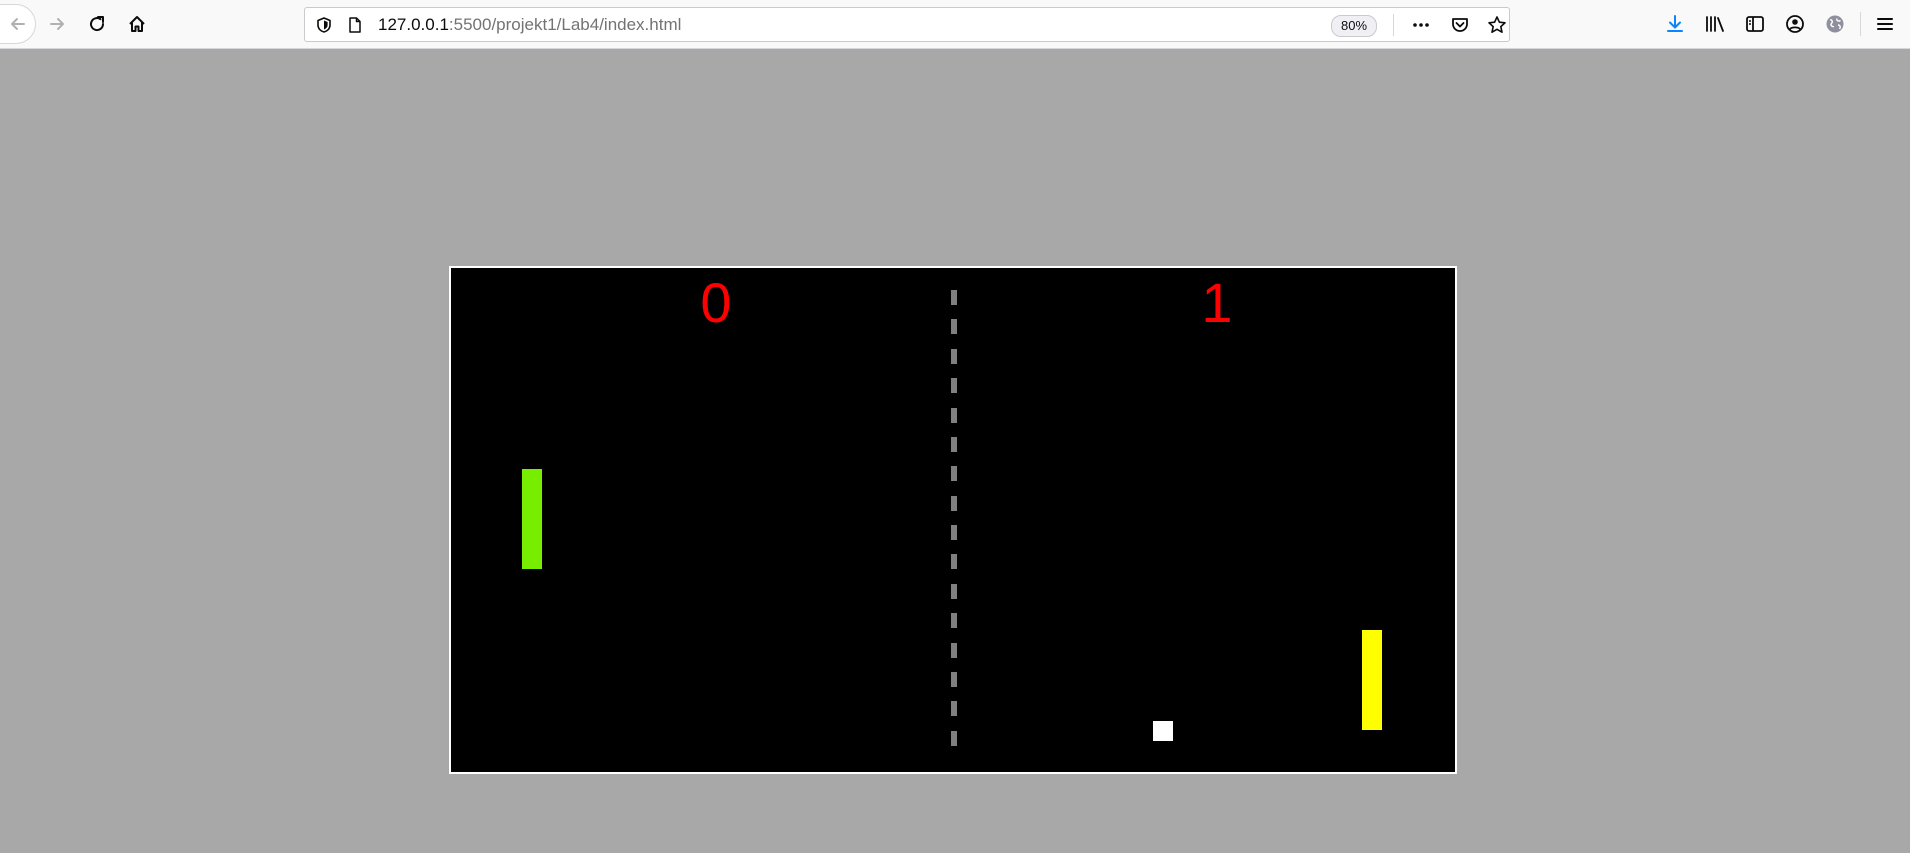  I want to click on page-icon, so click(355, 25).